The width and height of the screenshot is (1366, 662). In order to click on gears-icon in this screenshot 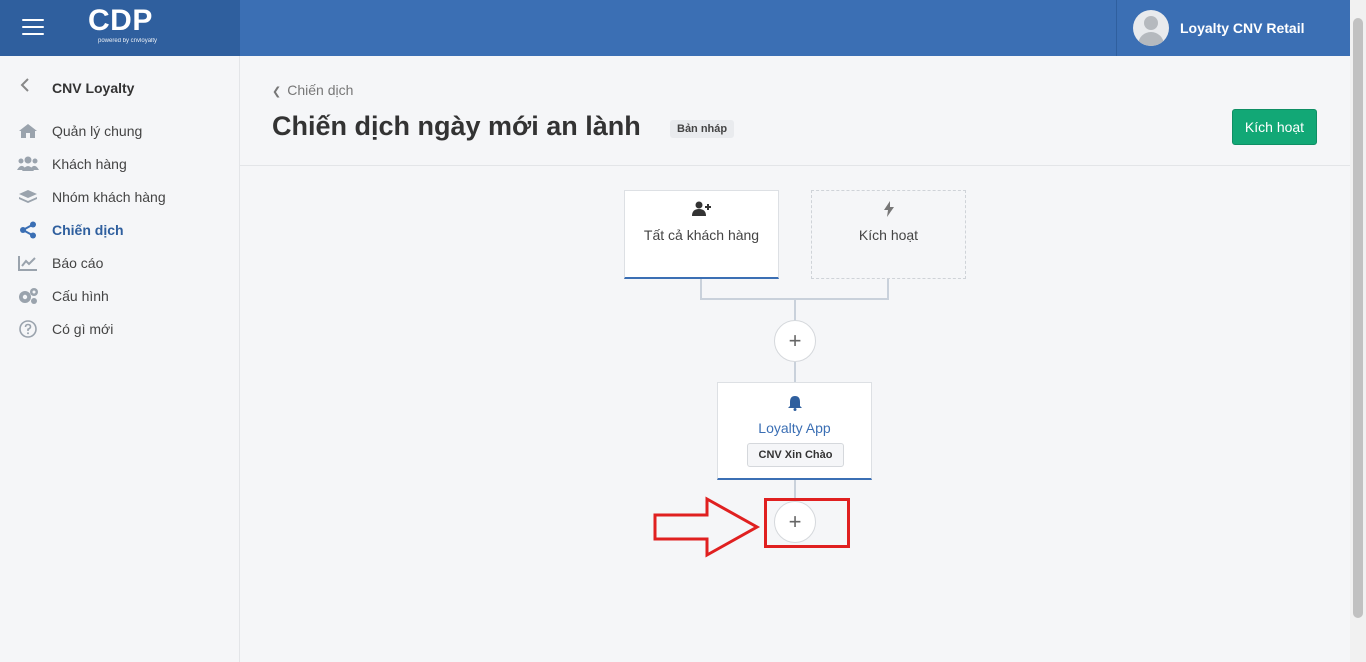, I will do `click(28, 296)`.